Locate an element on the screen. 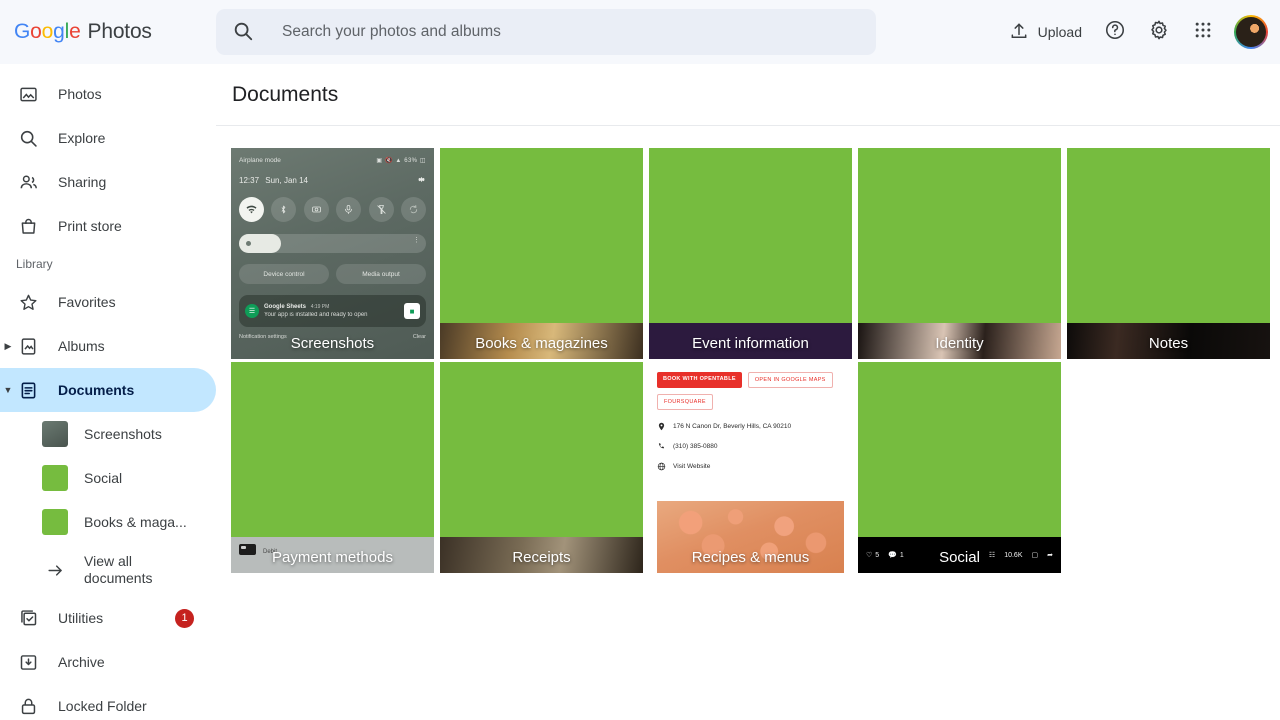 The height and width of the screenshot is (720, 1280). sidebar-subitem-screenshots: Screenshots is located at coordinates (108, 434).